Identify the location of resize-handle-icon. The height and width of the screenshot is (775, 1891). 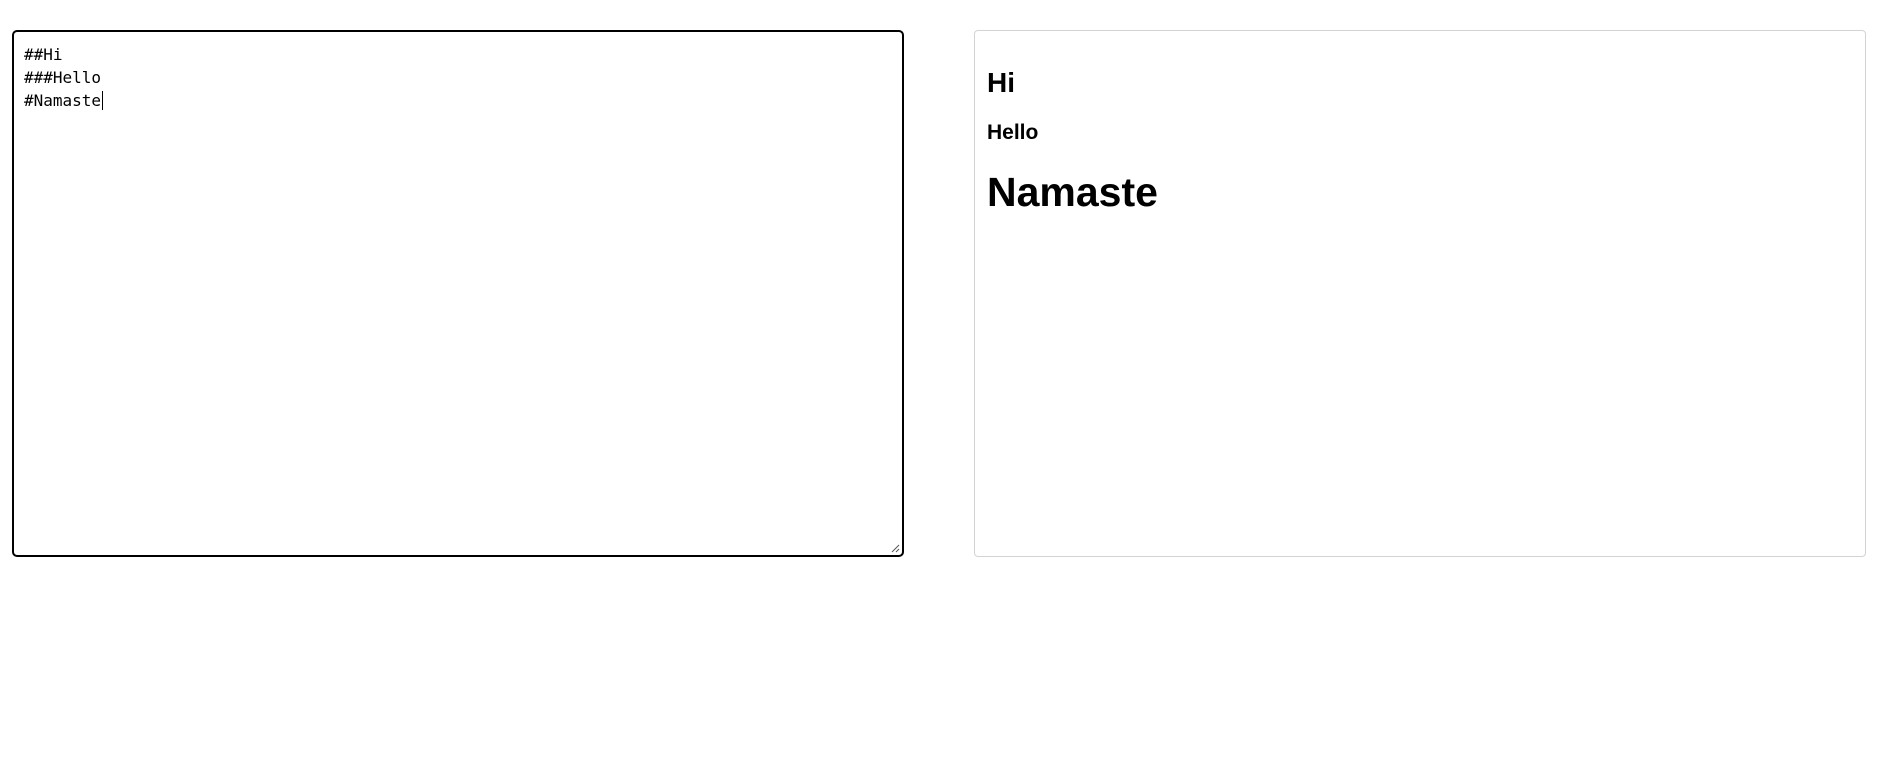
(895, 548).